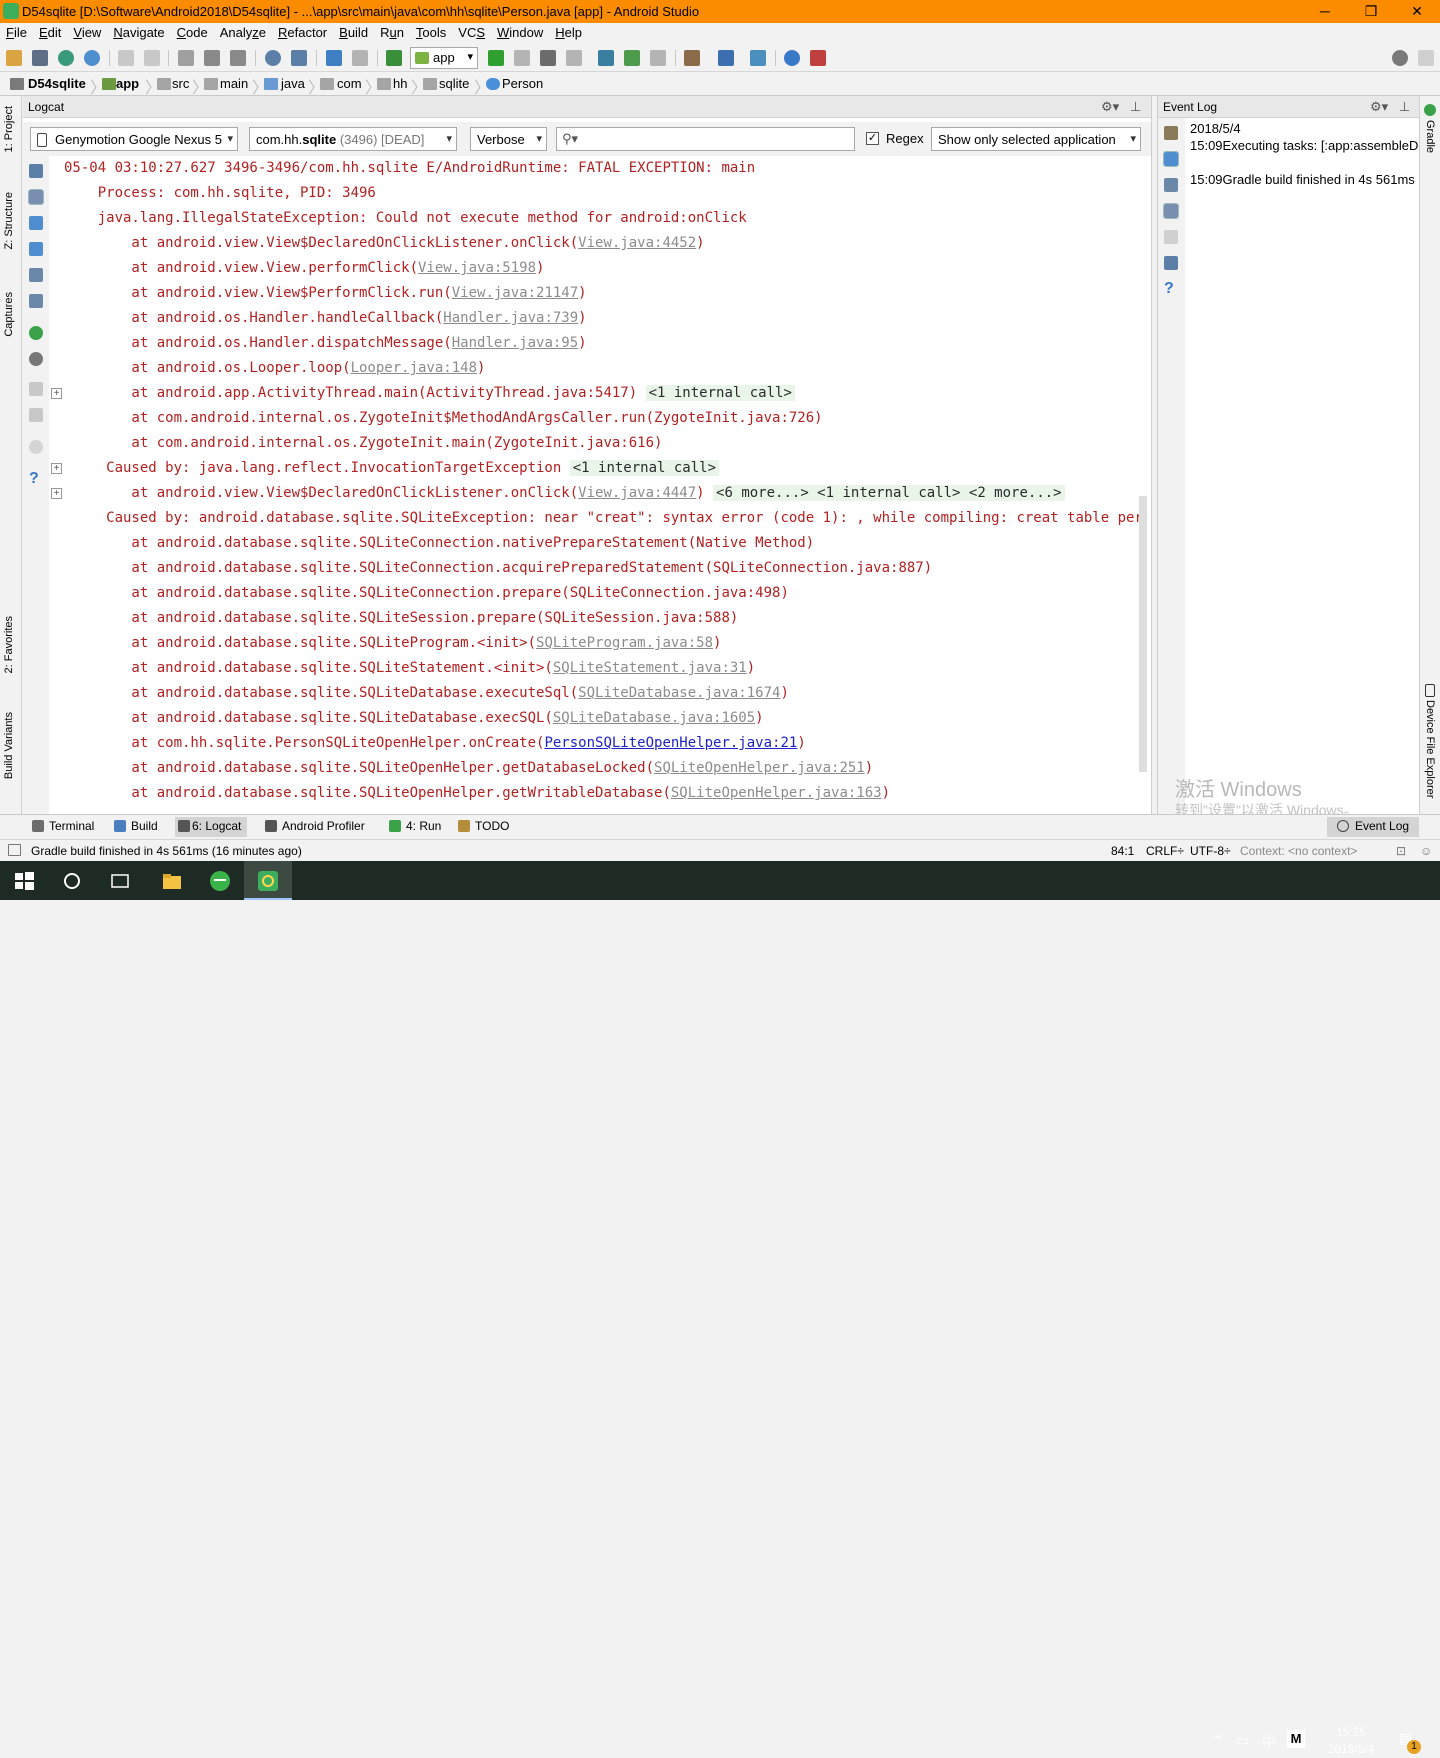  I want to click on menu-item-vcs: VCS, so click(471, 31).